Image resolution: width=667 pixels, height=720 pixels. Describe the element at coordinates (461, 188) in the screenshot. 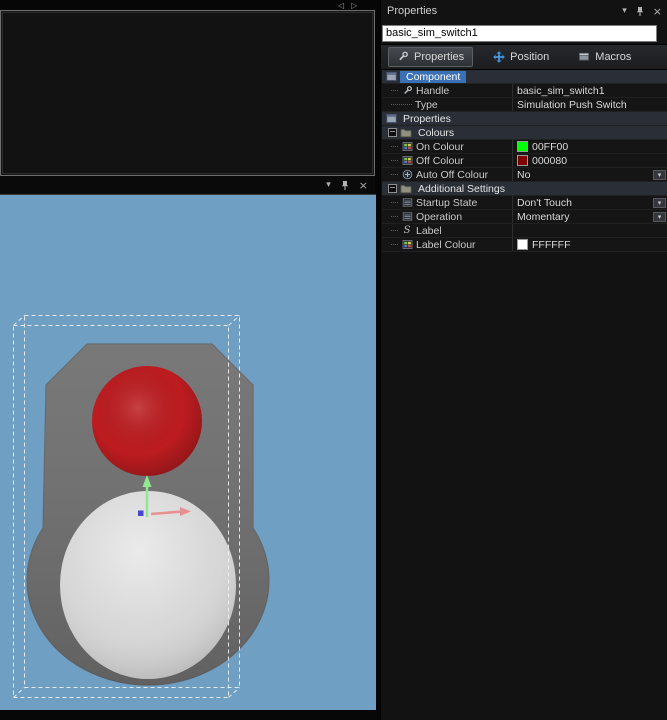

I see `folder-label: Additional Settings` at that location.